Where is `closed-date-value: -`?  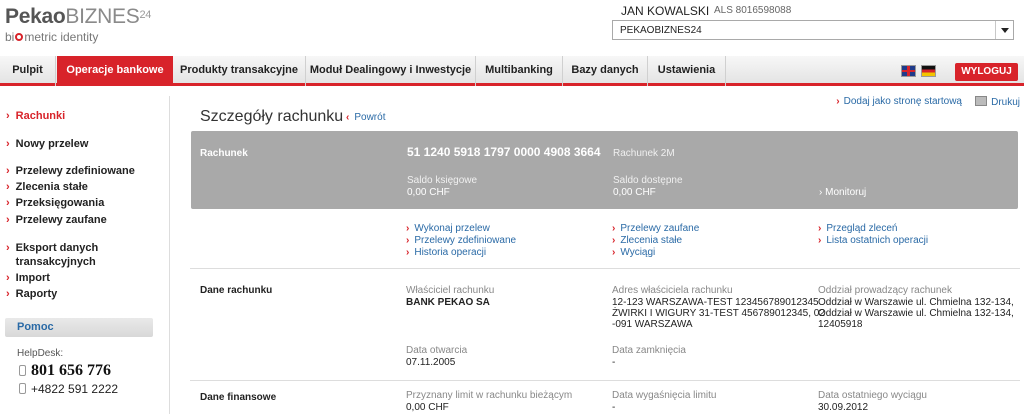 closed-date-value: - is located at coordinates (614, 362).